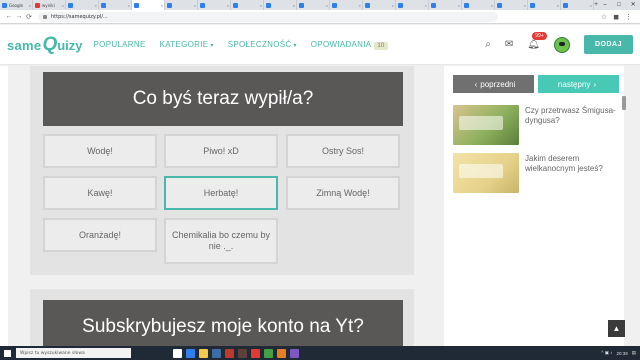 This screenshot has width=640, height=360. Describe the element at coordinates (177, 353) in the screenshot. I see `task-view-icon` at that location.